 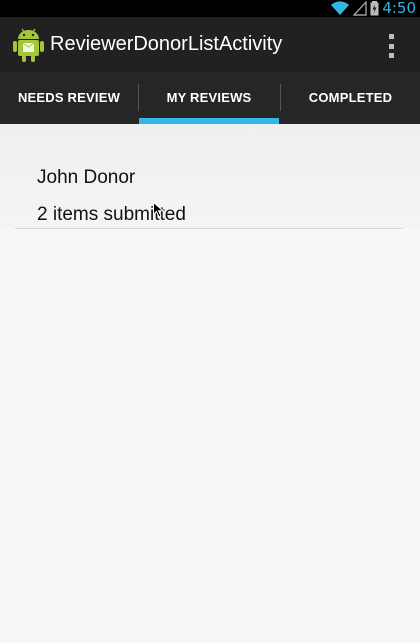 I want to click on wifi-icon, so click(x=340, y=8).